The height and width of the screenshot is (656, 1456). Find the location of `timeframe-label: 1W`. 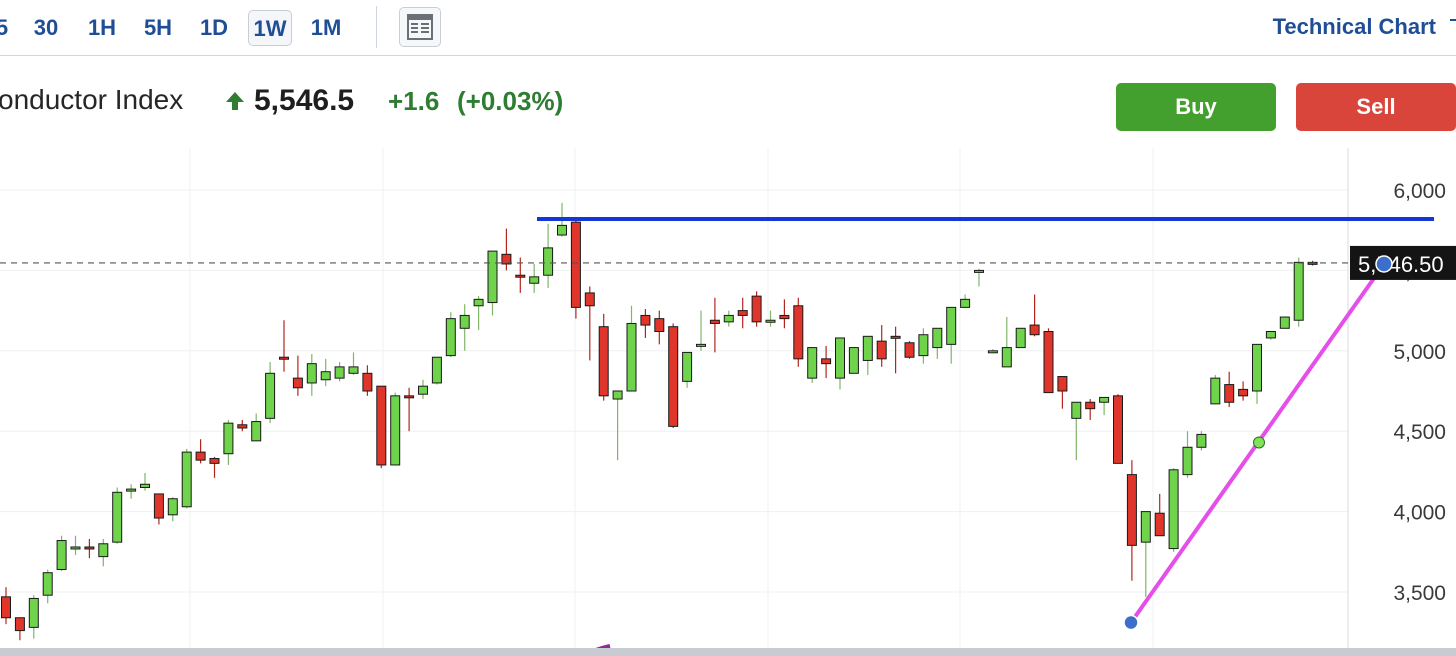

timeframe-label: 1W is located at coordinates (270, 28).